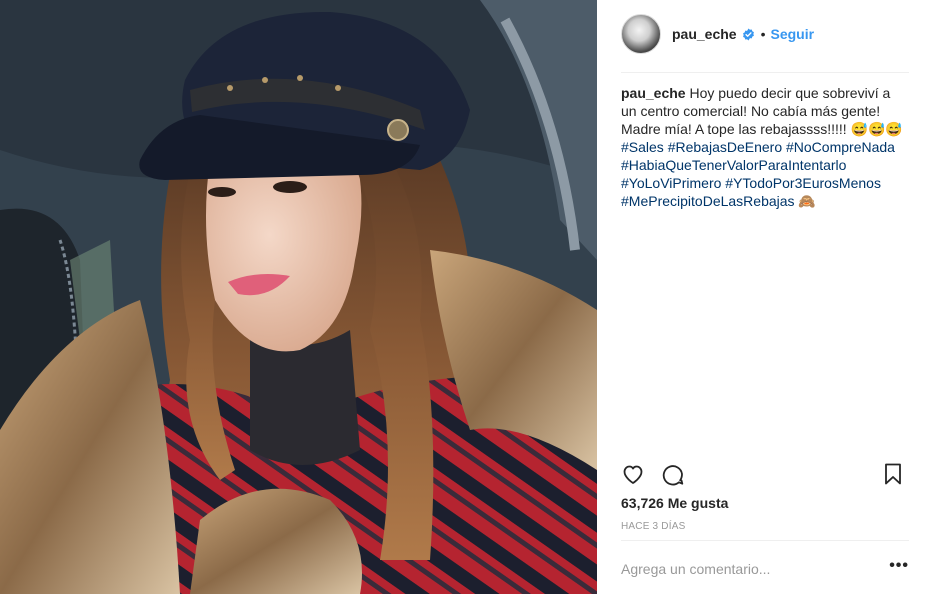 The height and width of the screenshot is (594, 925). Describe the element at coordinates (899, 569) in the screenshot. I see `more-options-icon: •••` at that location.